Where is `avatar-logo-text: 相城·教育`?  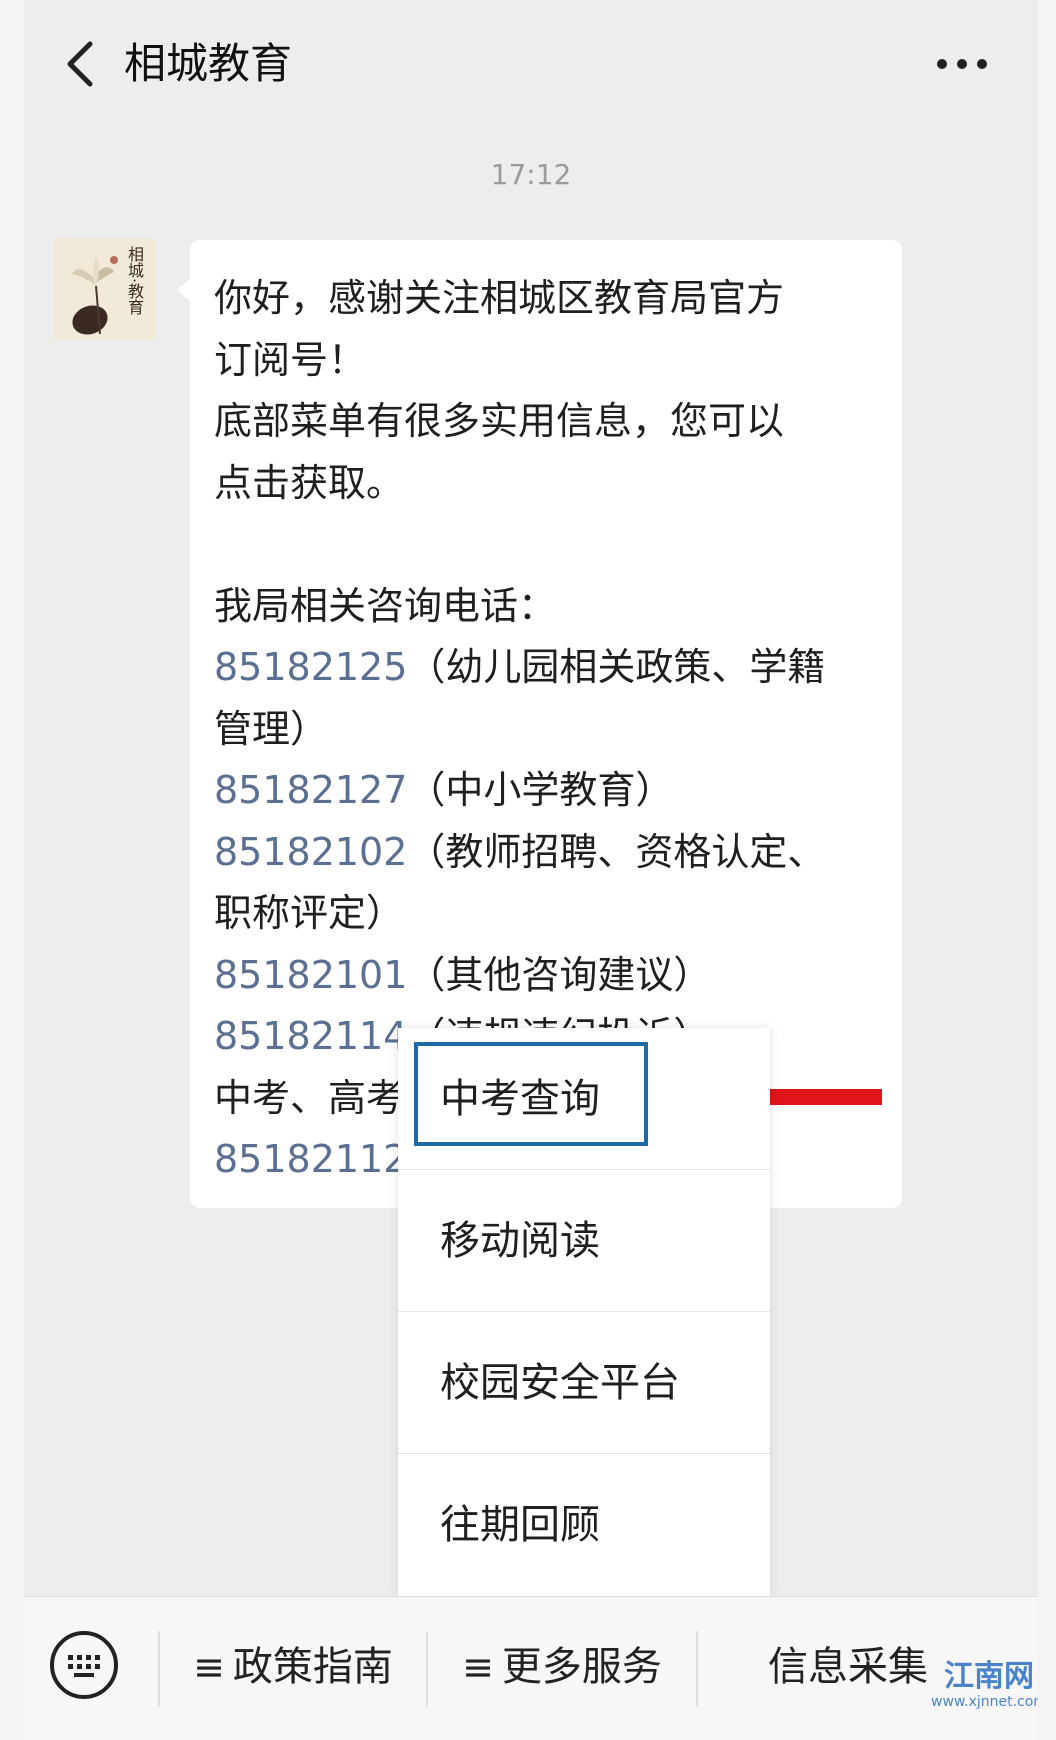
avatar-logo-text: 相城·教育 is located at coordinates (134, 281).